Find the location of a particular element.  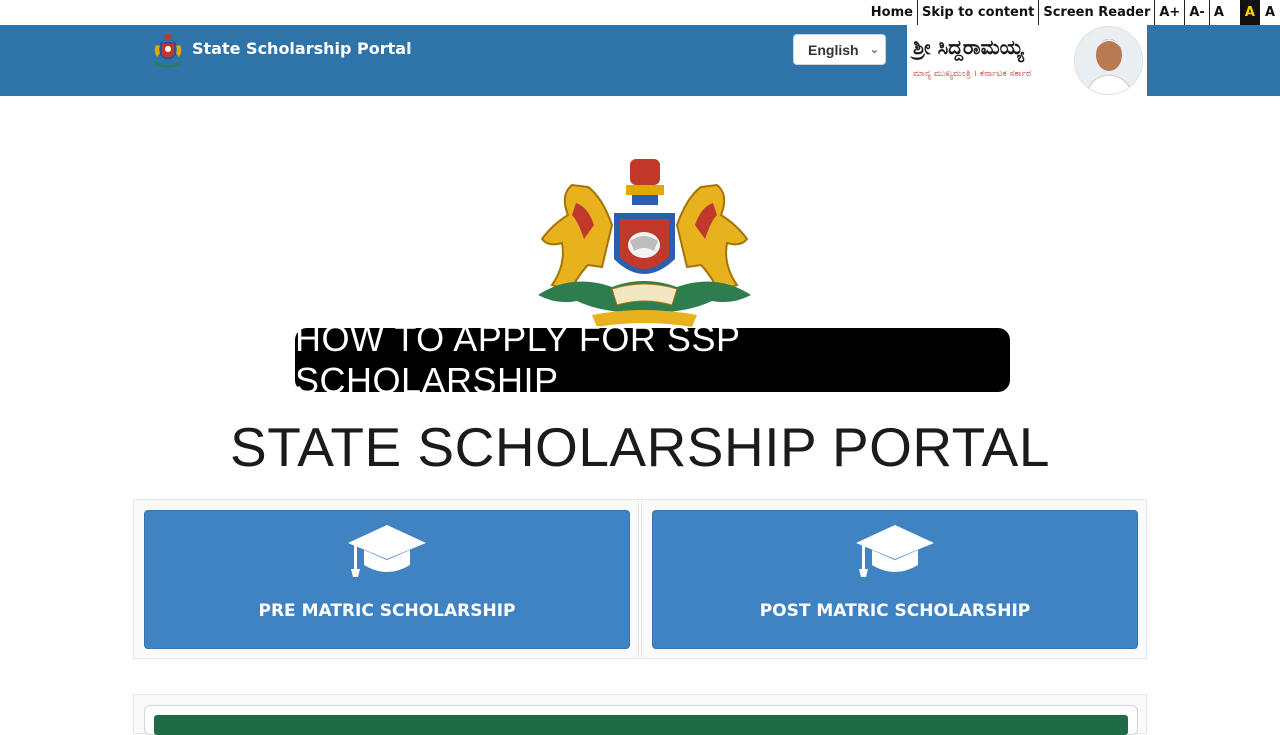

high-contrast-button: A is located at coordinates (1249, 12).